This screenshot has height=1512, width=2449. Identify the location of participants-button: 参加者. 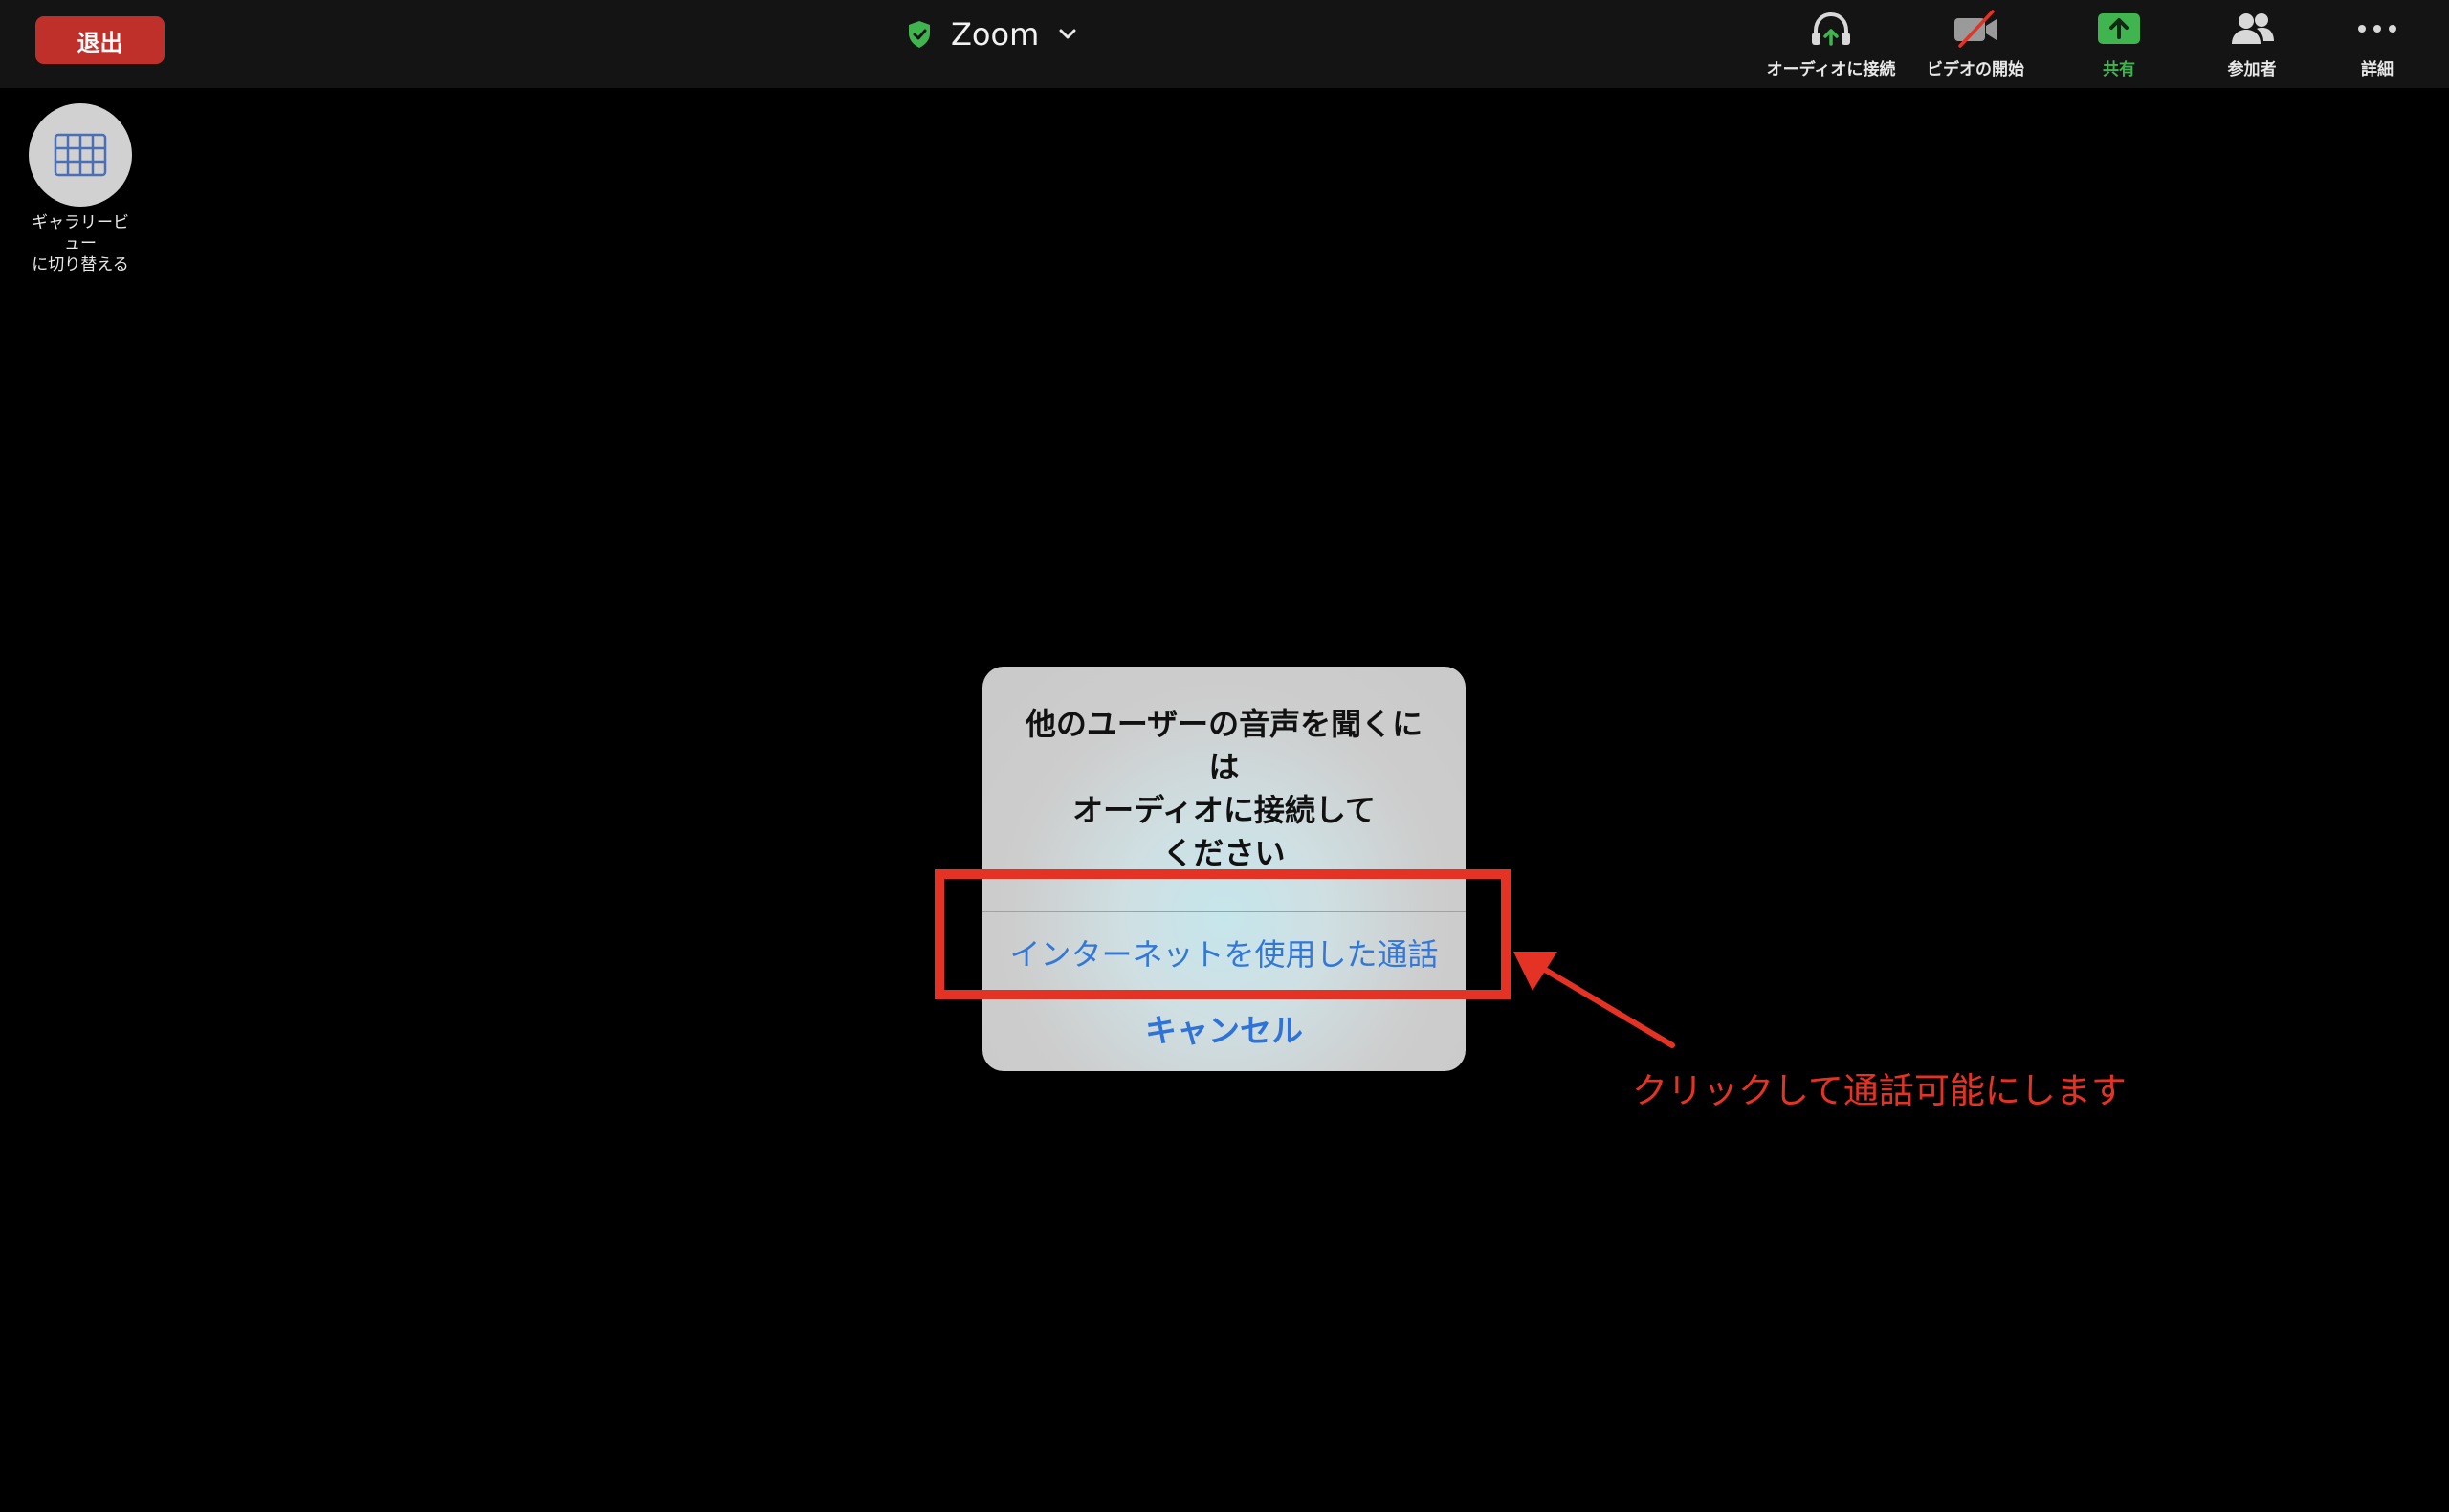
(2252, 45).